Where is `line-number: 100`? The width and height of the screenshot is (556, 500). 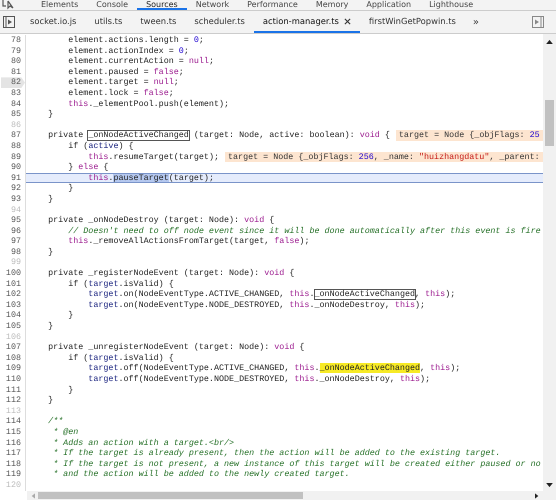 line-number: 100 is located at coordinates (13, 273).